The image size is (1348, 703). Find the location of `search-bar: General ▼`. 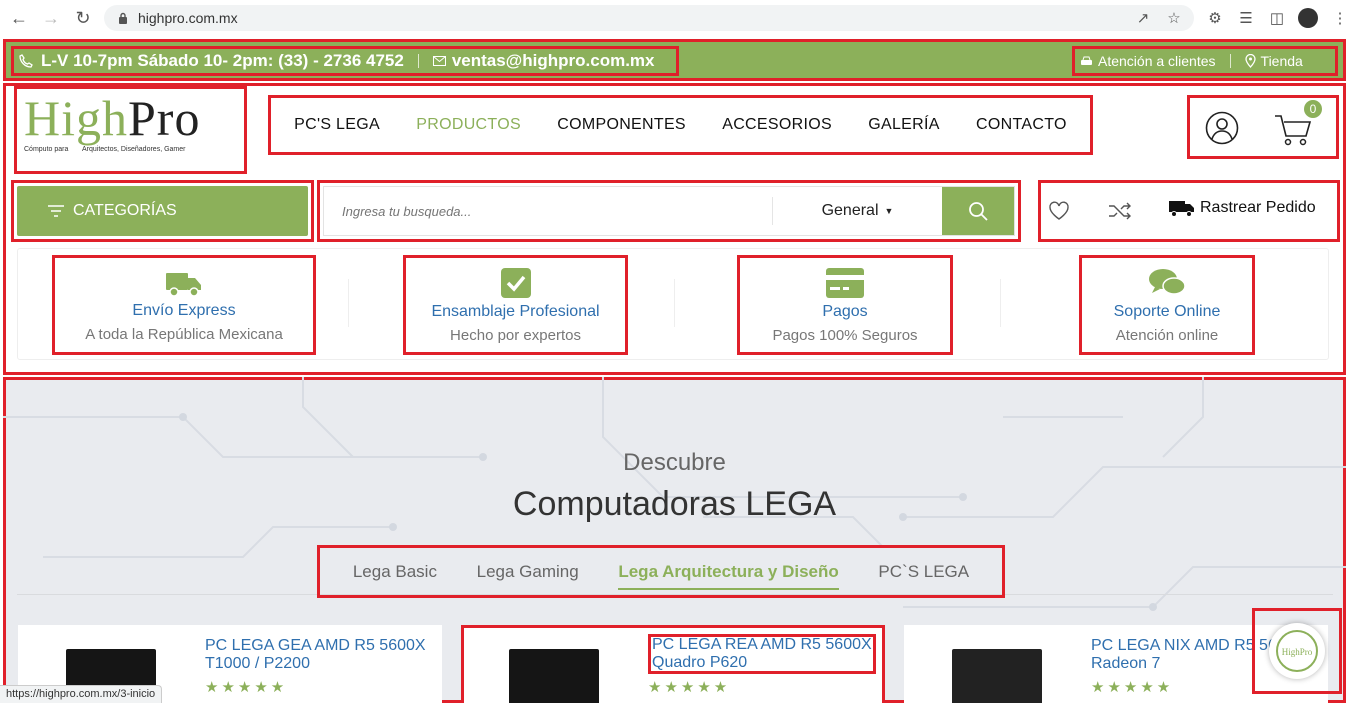

search-bar: General ▼ is located at coordinates (669, 211).